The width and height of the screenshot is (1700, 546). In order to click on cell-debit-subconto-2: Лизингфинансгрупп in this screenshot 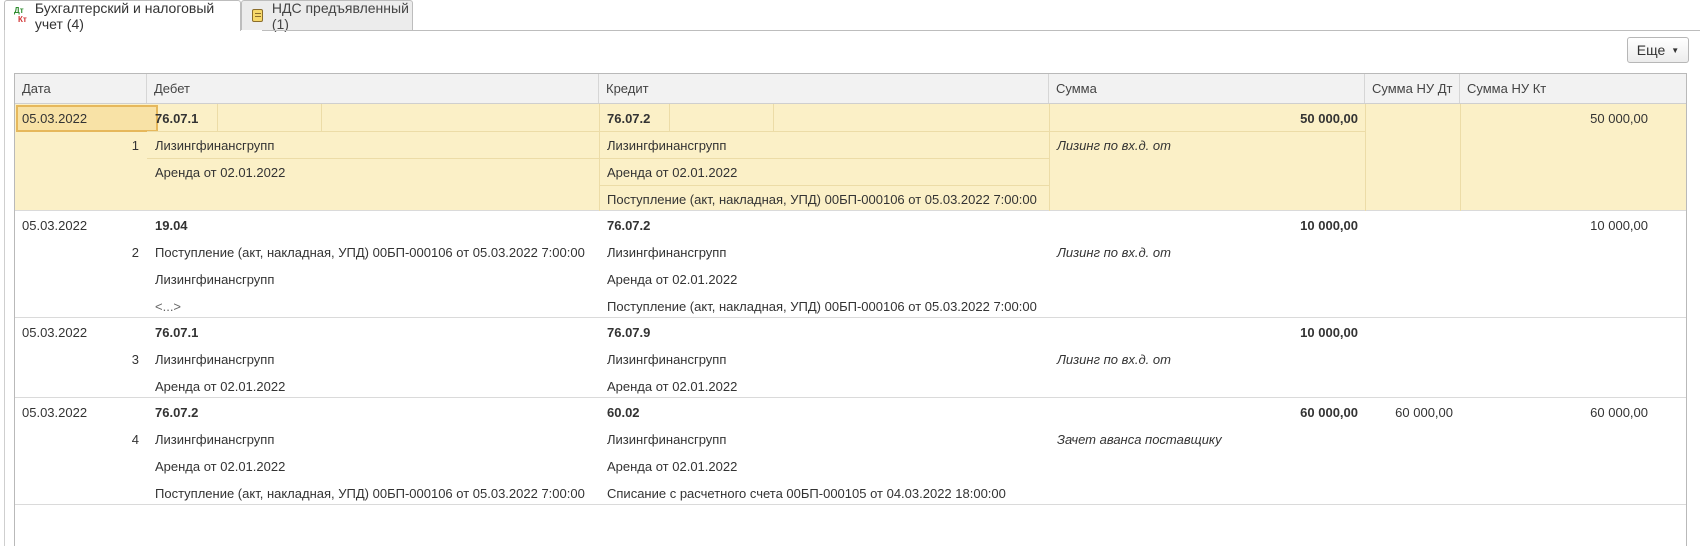, I will do `click(214, 279)`.